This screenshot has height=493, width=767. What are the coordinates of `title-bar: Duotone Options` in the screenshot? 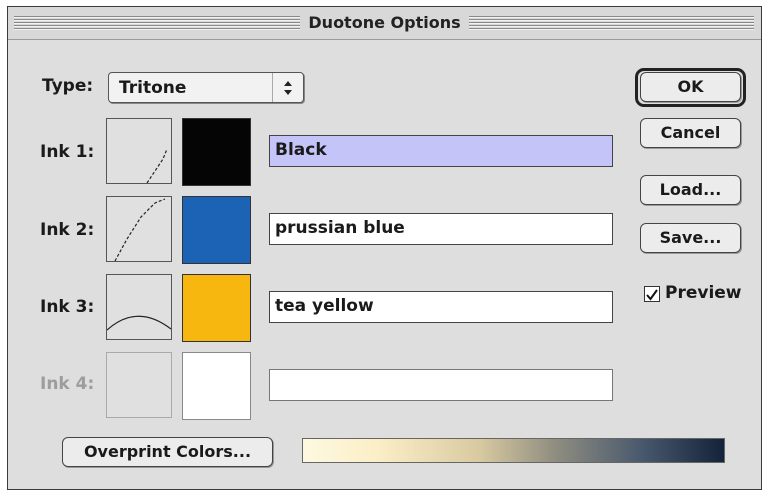 It's located at (384, 23).